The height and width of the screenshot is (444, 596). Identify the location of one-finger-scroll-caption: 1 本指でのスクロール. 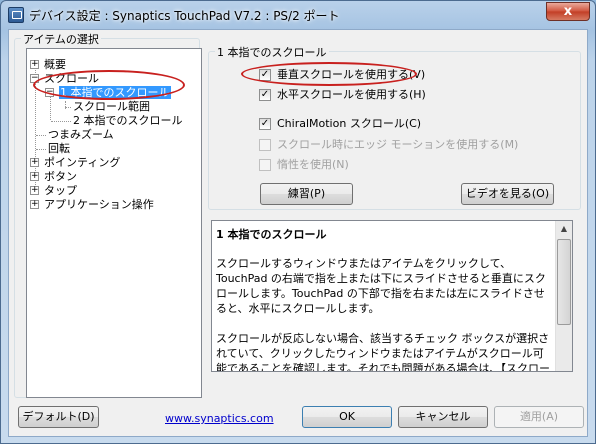
(272, 52).